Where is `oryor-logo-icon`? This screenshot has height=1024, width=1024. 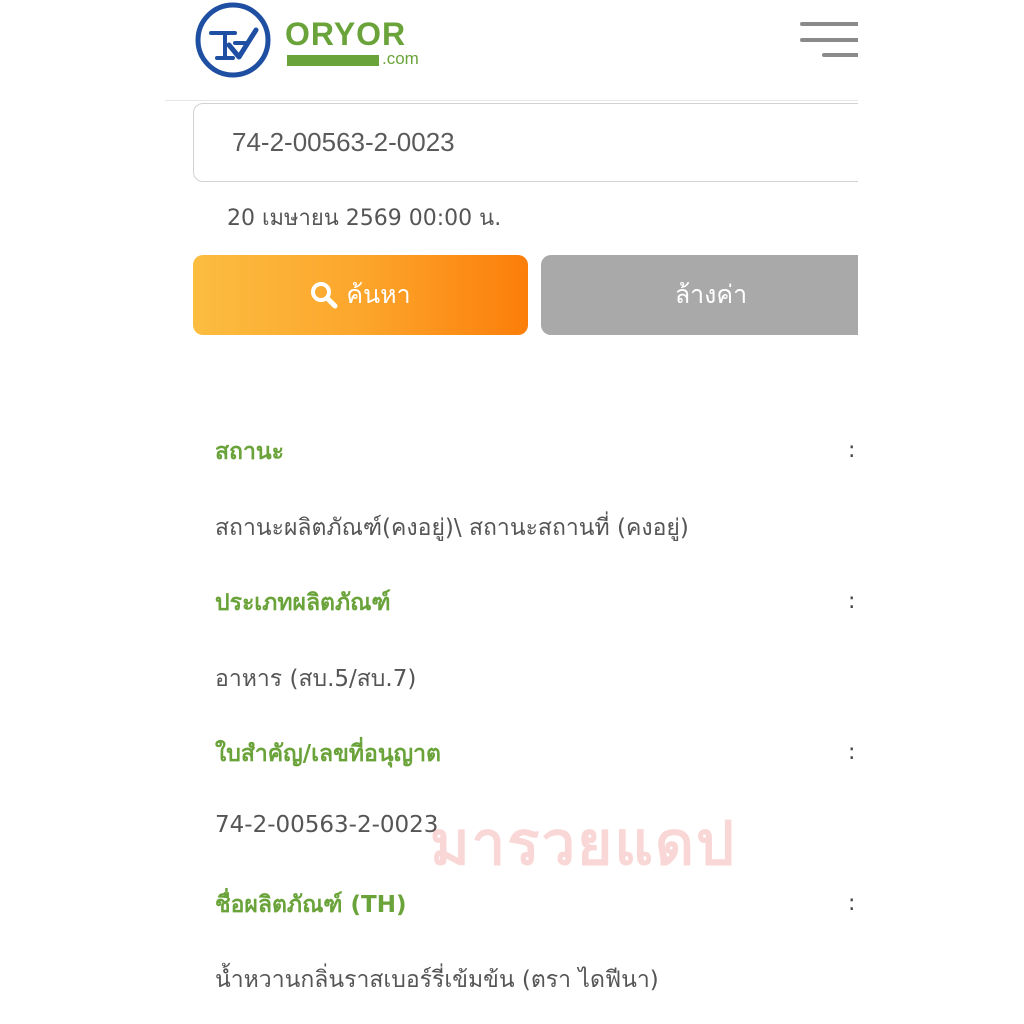 oryor-logo-icon is located at coordinates (233, 40).